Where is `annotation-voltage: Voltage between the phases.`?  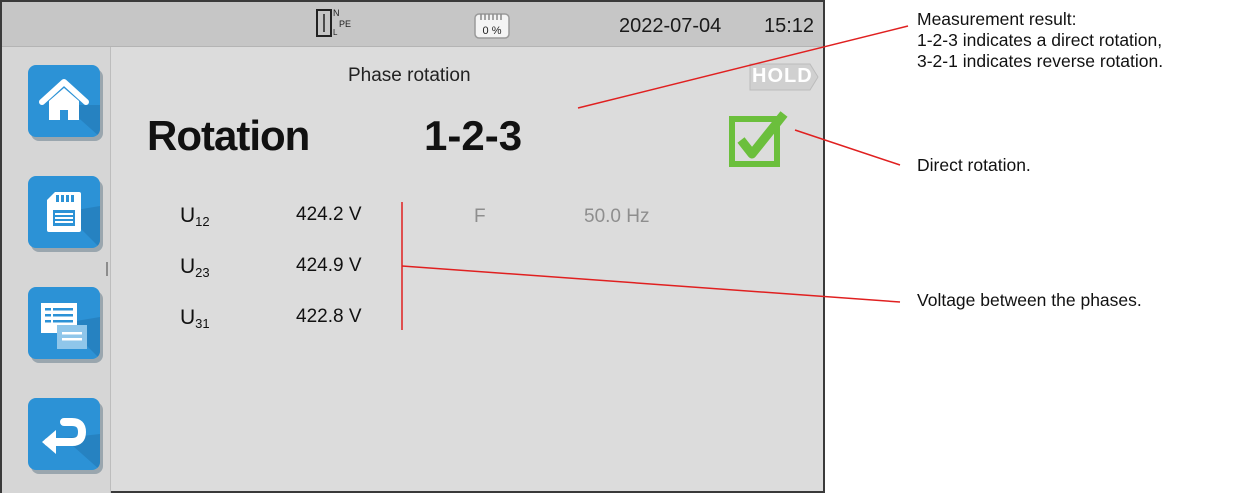
annotation-voltage: Voltage between the phases. is located at coordinates (1029, 300).